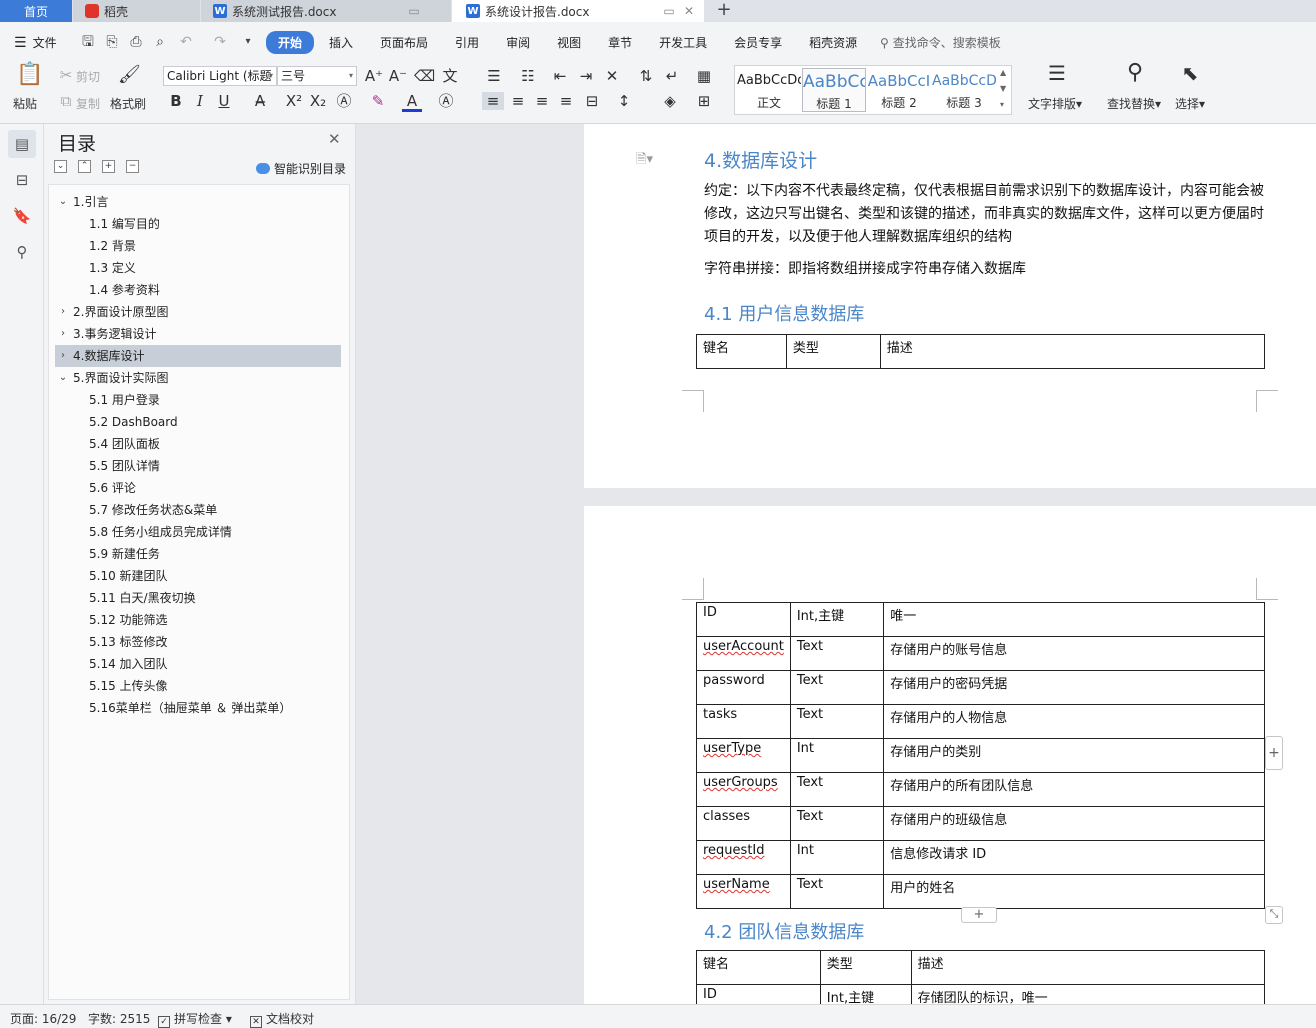 The height and width of the screenshot is (1028, 1316). What do you see at coordinates (1134, 103) in the screenshot?
I see `find-replace-button: 查找替换▾` at bounding box center [1134, 103].